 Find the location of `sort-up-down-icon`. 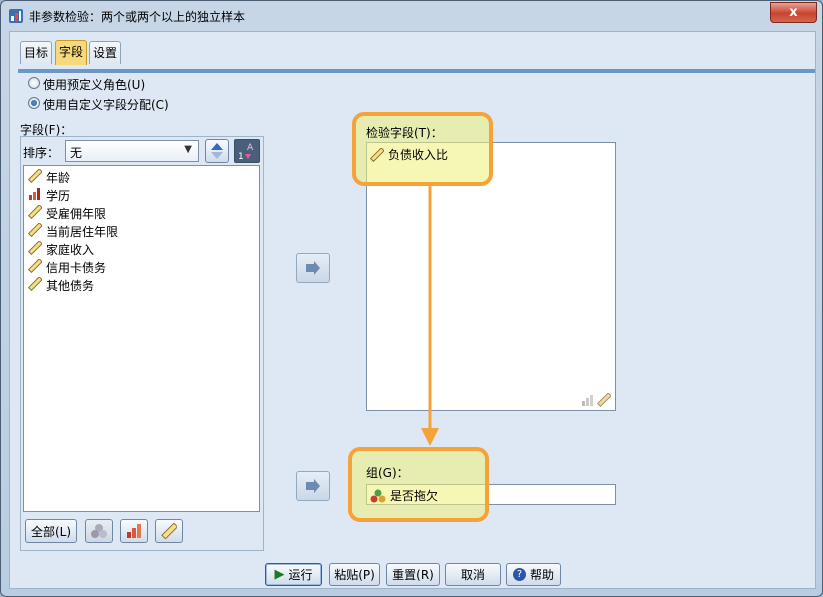

sort-up-down-icon is located at coordinates (217, 151).